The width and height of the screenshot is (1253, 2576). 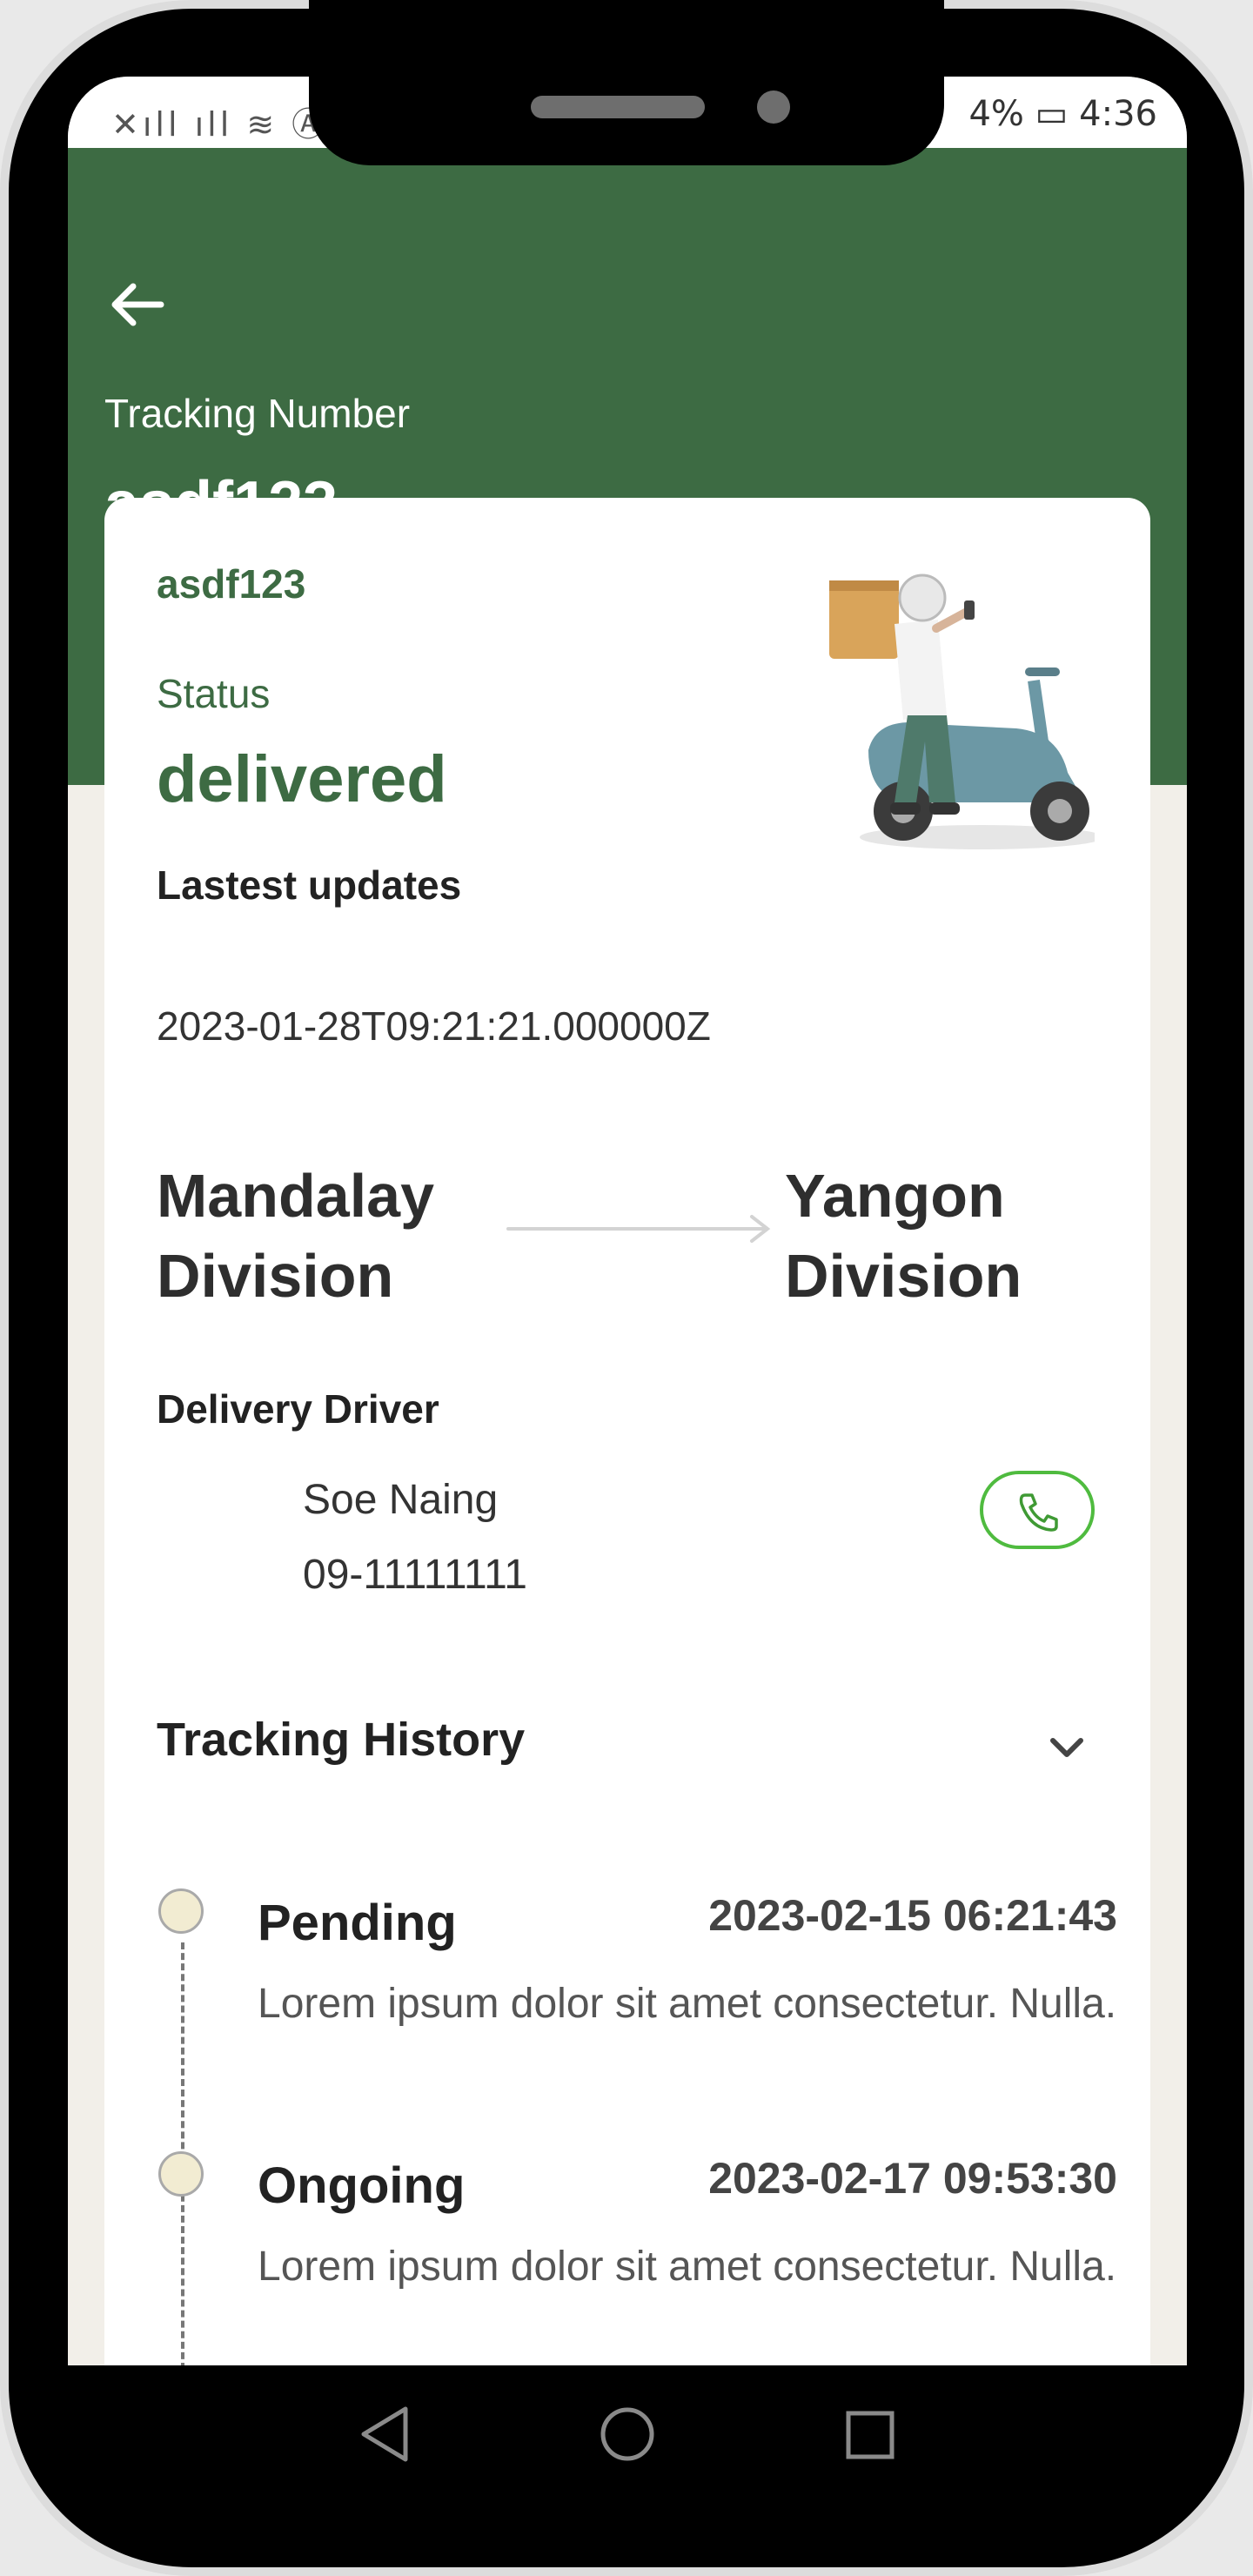 What do you see at coordinates (626, 83) in the screenshot?
I see `camera-notch` at bounding box center [626, 83].